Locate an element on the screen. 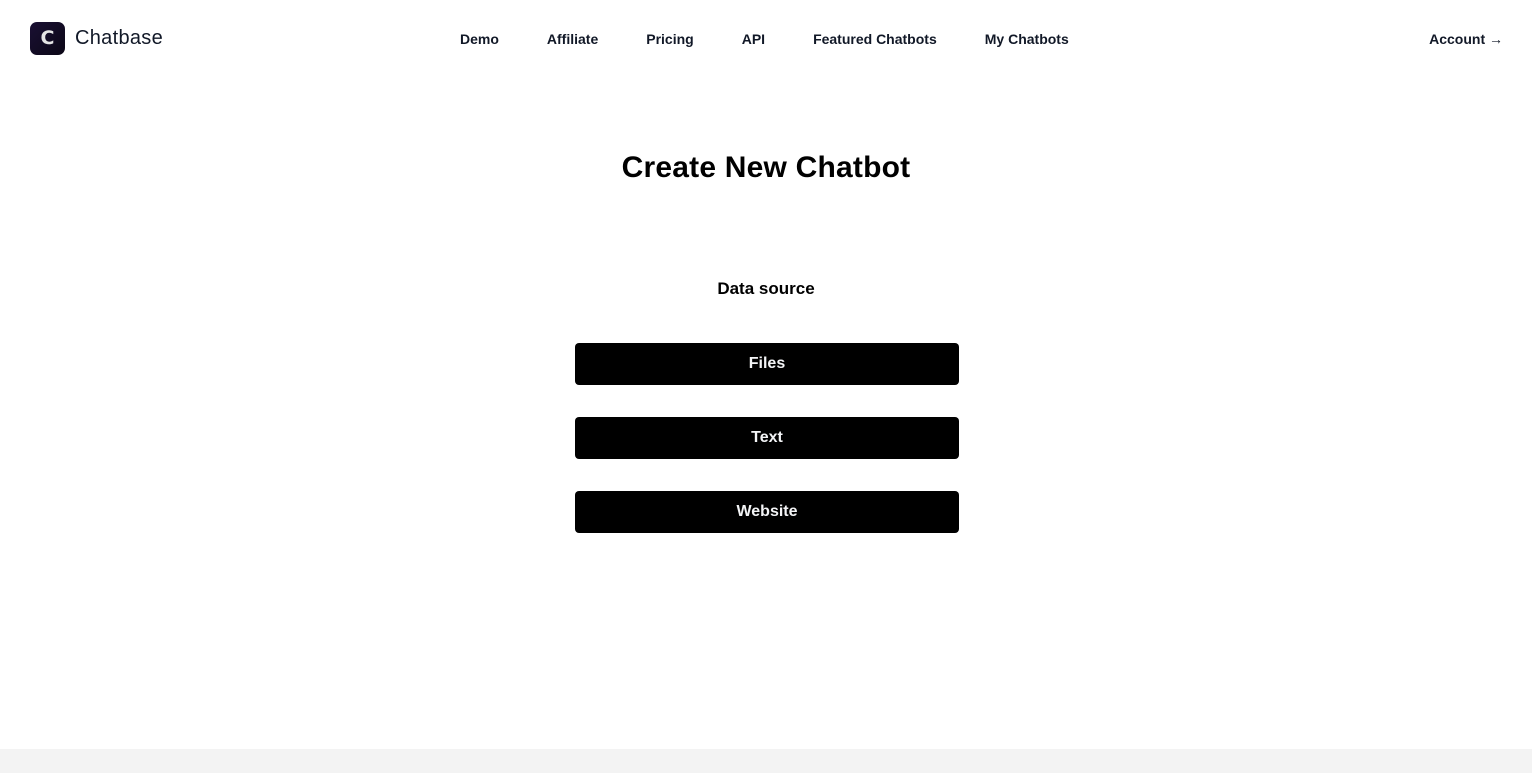  files-button: Files is located at coordinates (767, 364).